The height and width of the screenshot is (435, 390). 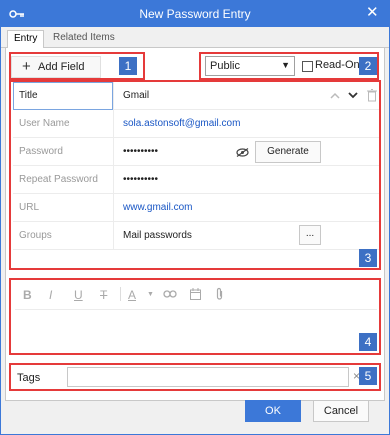 What do you see at coordinates (341, 411) in the screenshot?
I see `cancel-button: Cancel` at bounding box center [341, 411].